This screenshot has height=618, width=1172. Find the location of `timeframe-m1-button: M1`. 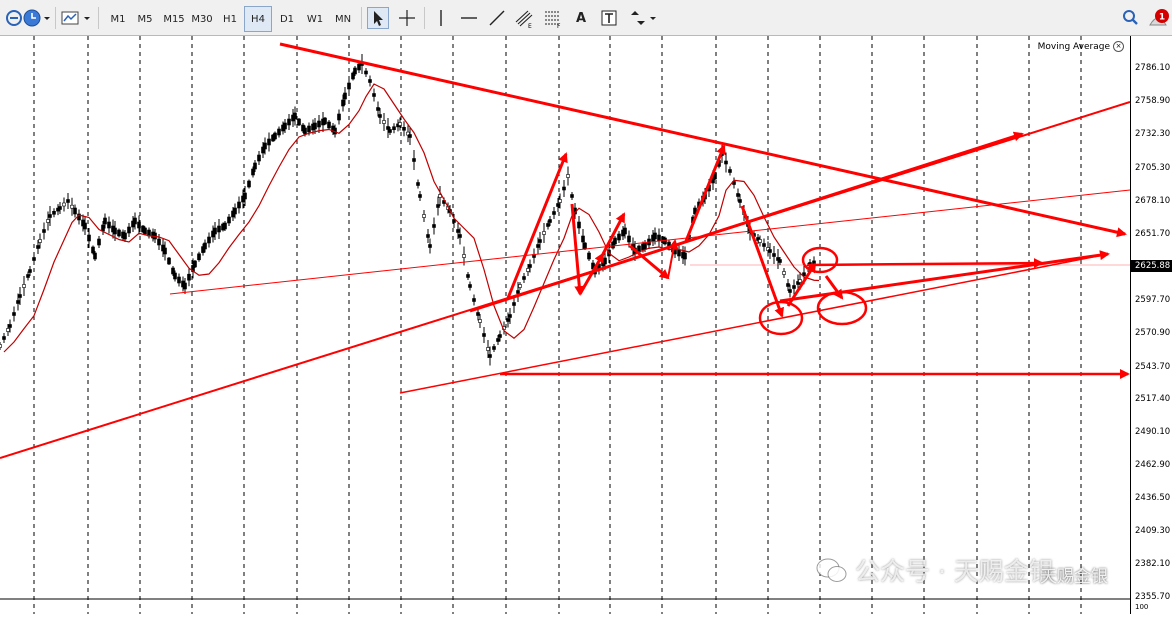

timeframe-m1-button: M1 is located at coordinates (118, 19).